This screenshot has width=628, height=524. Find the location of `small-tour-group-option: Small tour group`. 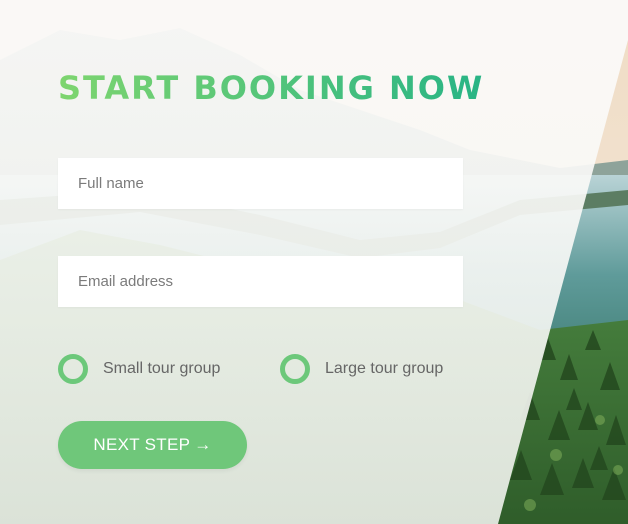

small-tour-group-option: Small tour group is located at coordinates (139, 369).